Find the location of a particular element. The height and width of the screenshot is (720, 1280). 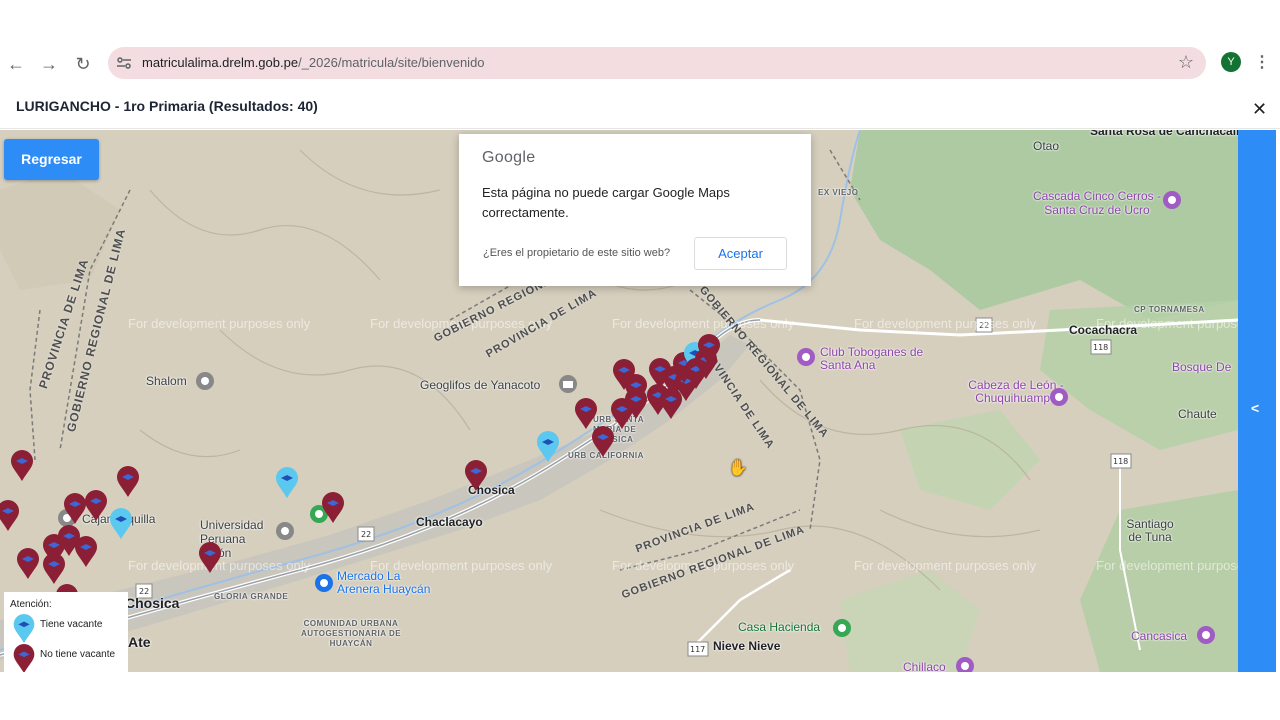

close-icon: ✕ is located at coordinates (1259, 109).